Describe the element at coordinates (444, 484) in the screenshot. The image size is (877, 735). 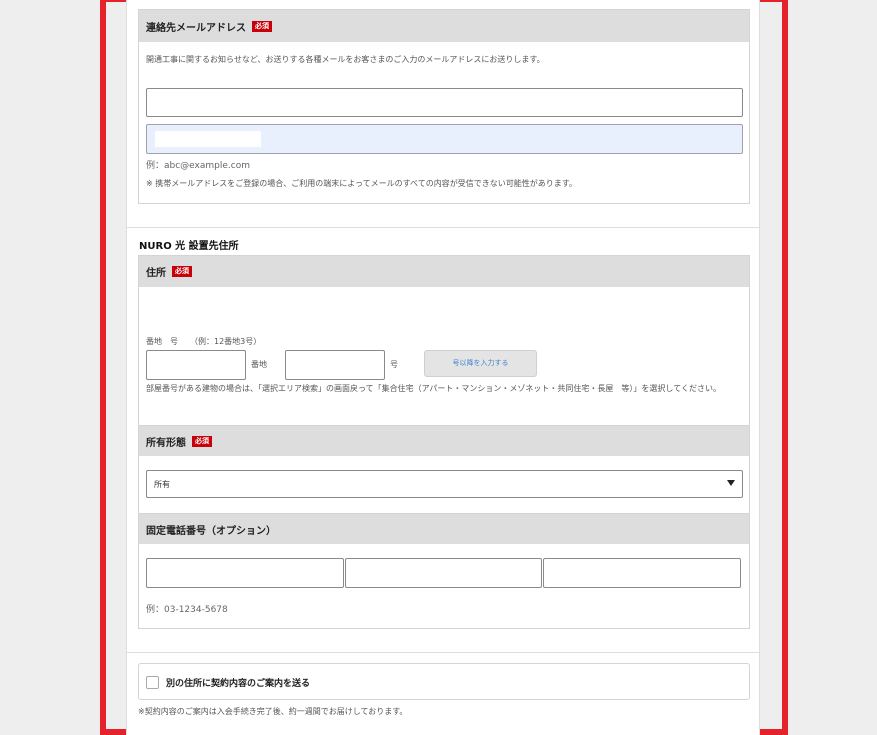
I see `ownership-select: 所有` at that location.